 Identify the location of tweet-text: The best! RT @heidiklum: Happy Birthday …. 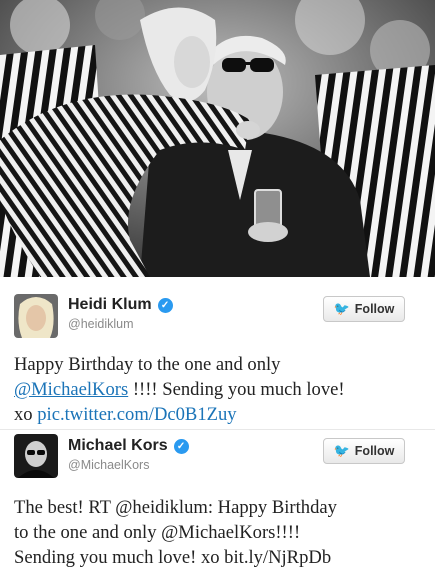
(221, 532).